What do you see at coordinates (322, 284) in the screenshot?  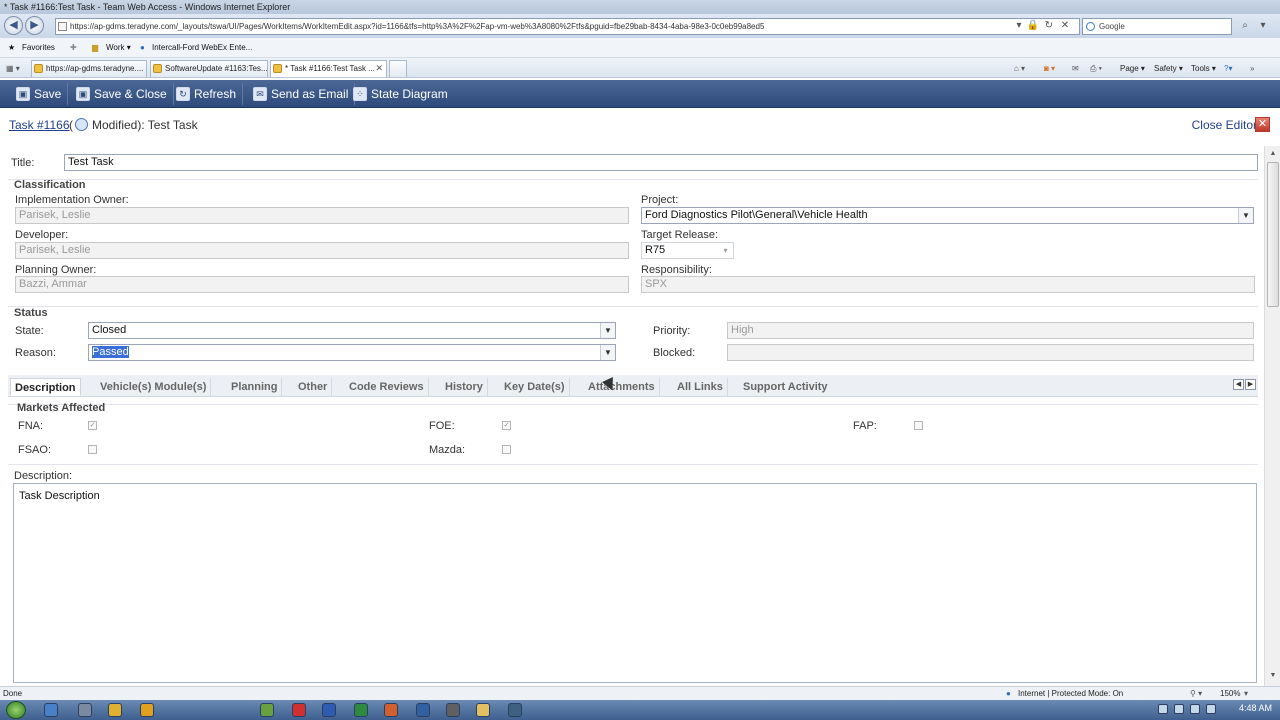 I see `planning-owner-field: Bazzi, Ammar` at bounding box center [322, 284].